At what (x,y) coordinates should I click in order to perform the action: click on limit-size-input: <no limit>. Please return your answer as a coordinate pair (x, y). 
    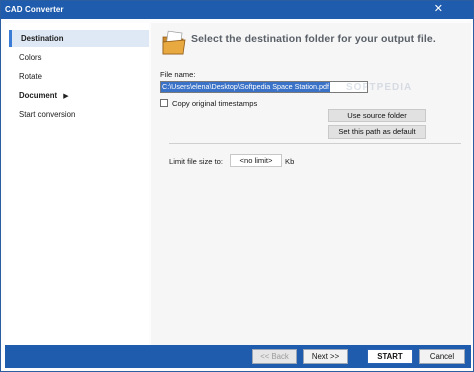
    Looking at the image, I should click on (256, 160).